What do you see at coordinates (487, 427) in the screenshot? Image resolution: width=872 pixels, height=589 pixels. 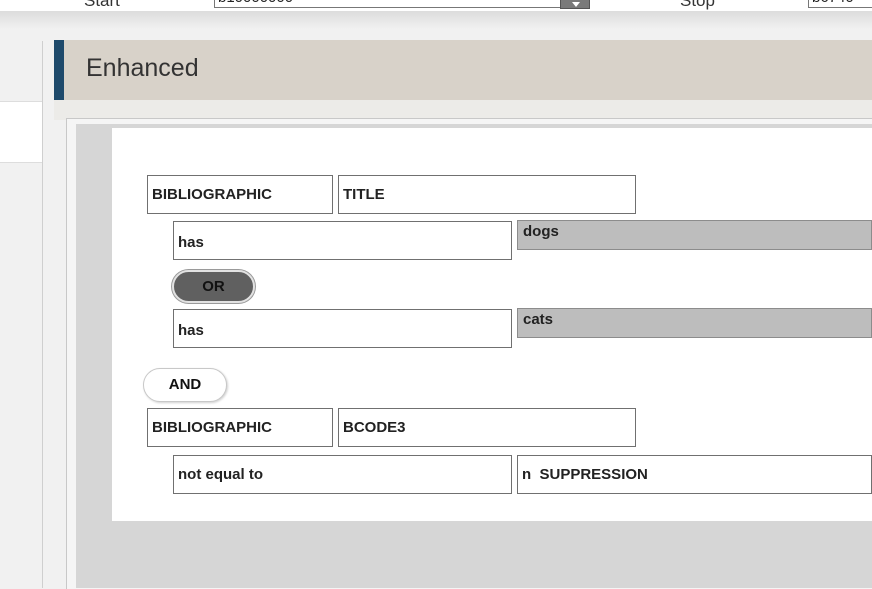 I see `field-name-field: BCODE3` at bounding box center [487, 427].